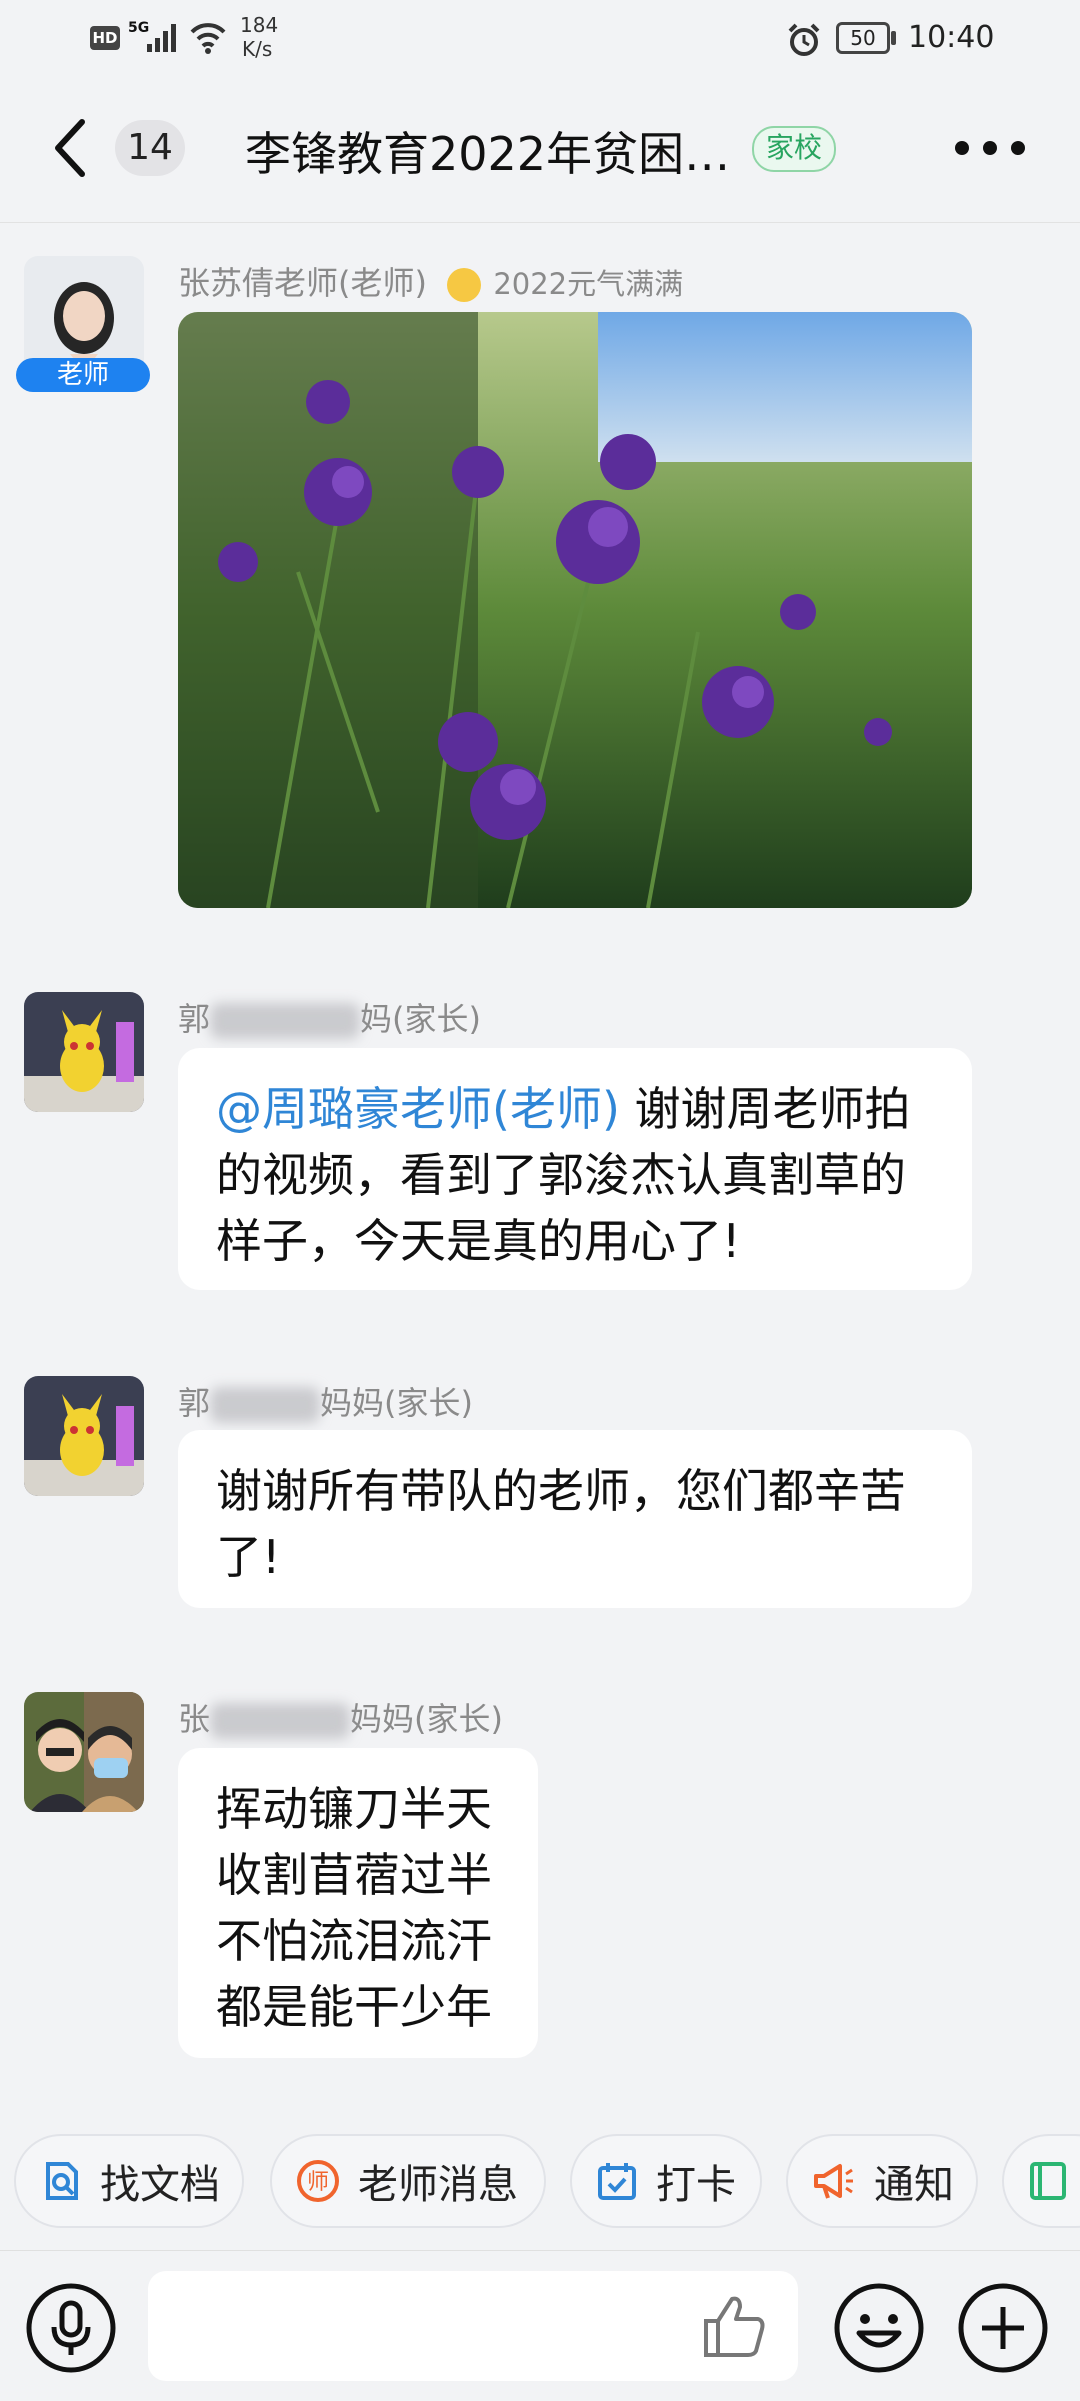  I want to click on avatar-parent-zhang, so click(84, 1752).